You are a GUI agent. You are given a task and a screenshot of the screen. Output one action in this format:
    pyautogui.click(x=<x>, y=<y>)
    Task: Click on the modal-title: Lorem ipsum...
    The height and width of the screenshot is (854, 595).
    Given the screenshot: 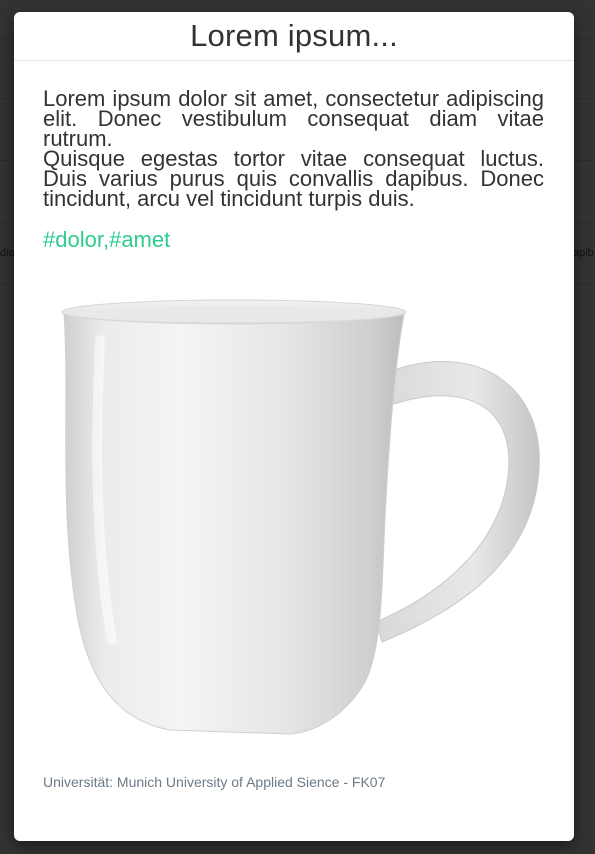 What is the action you would take?
    pyautogui.click(x=294, y=35)
    